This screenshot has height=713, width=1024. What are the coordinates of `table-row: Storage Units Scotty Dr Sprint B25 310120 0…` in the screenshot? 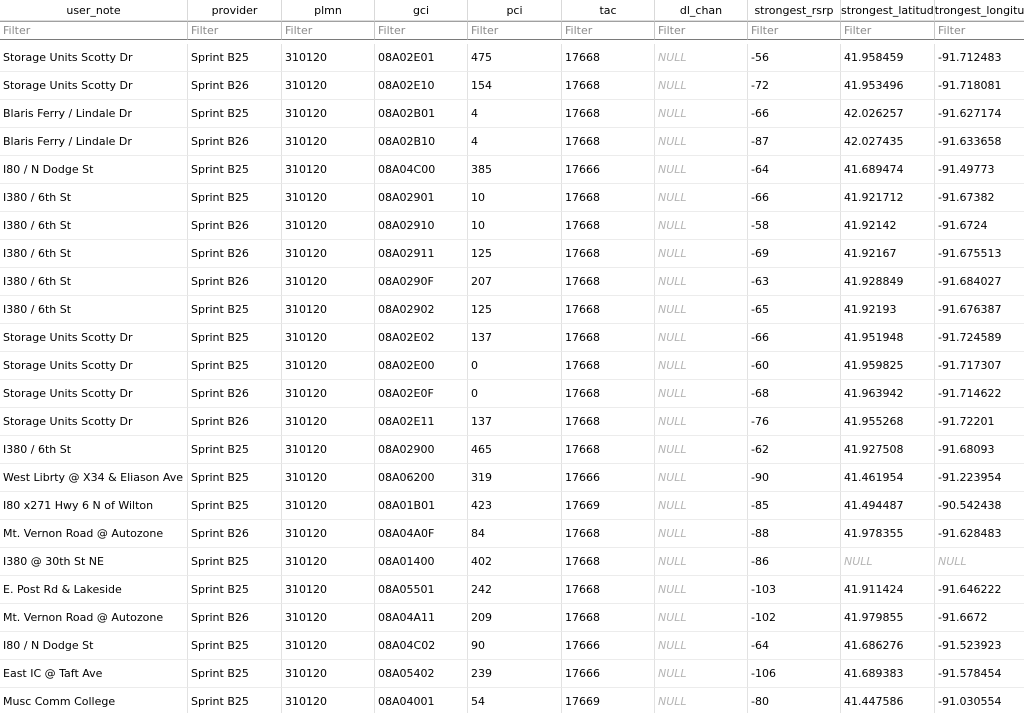 It's located at (512, 58).